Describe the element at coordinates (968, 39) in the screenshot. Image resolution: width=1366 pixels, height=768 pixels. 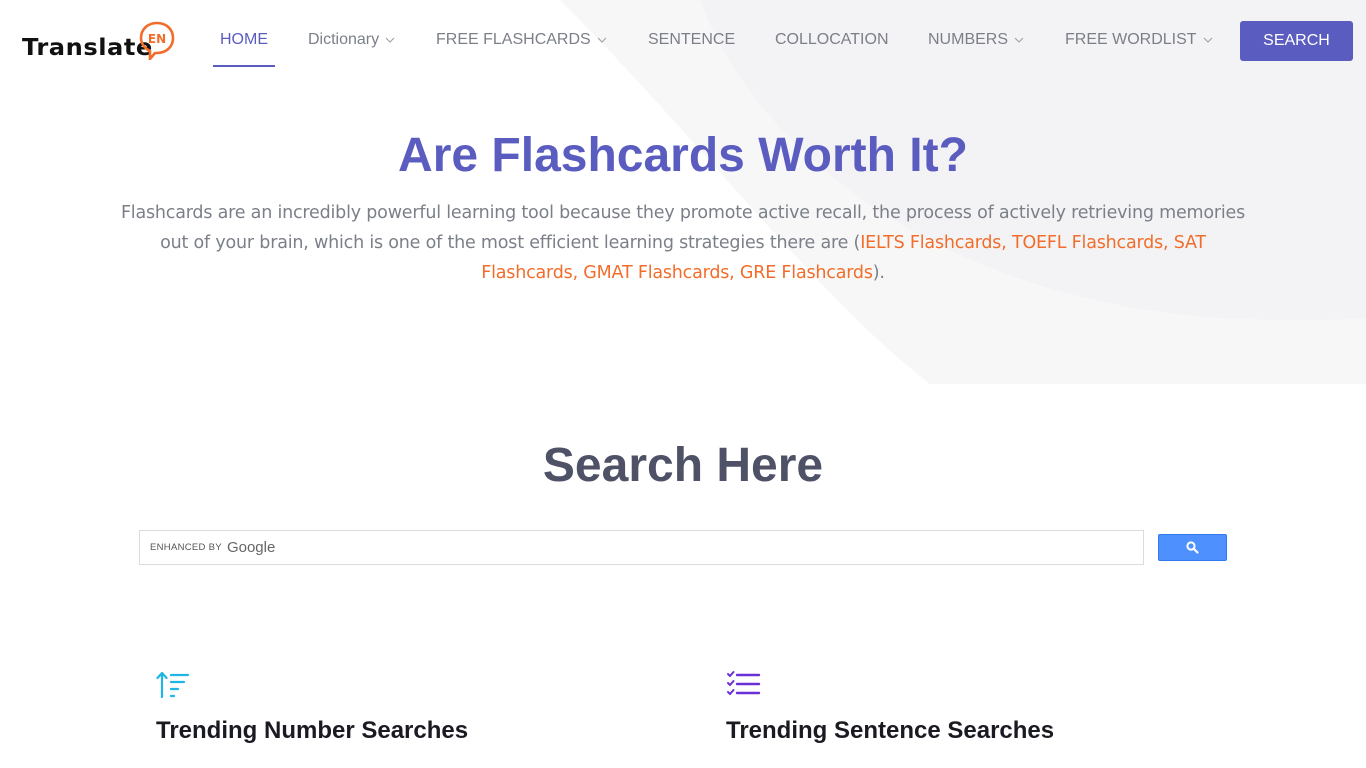
I see `nav-numbers-label: NUMBERS` at that location.